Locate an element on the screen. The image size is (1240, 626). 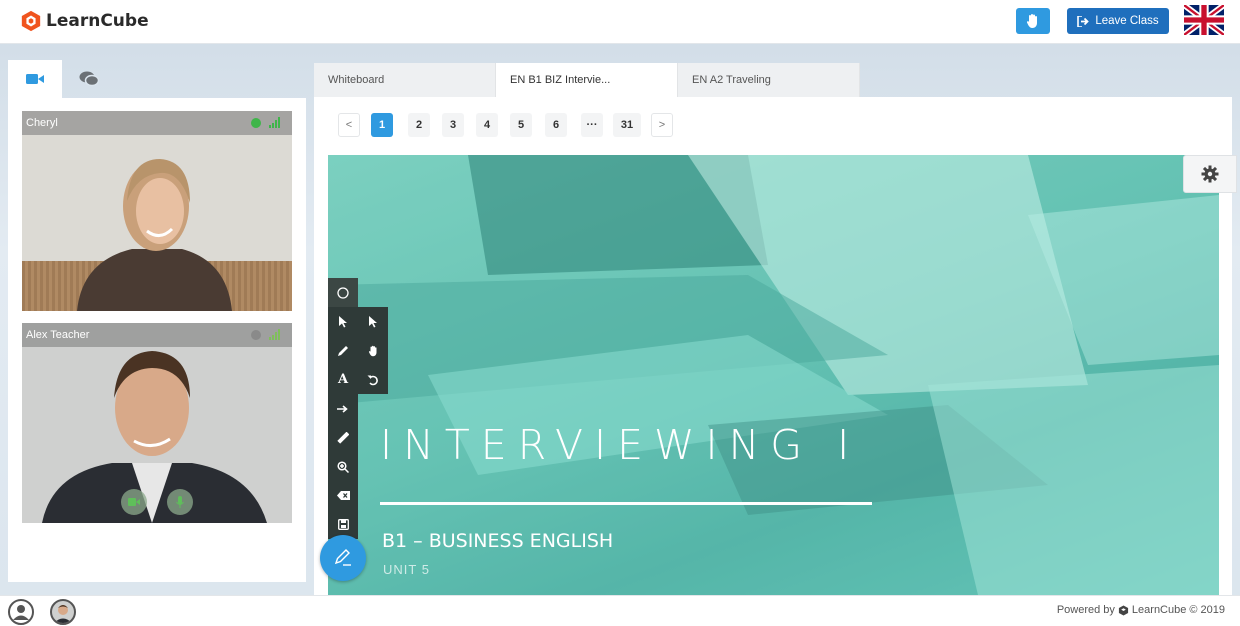
page-button-3: 3 is located at coordinates (453, 125).